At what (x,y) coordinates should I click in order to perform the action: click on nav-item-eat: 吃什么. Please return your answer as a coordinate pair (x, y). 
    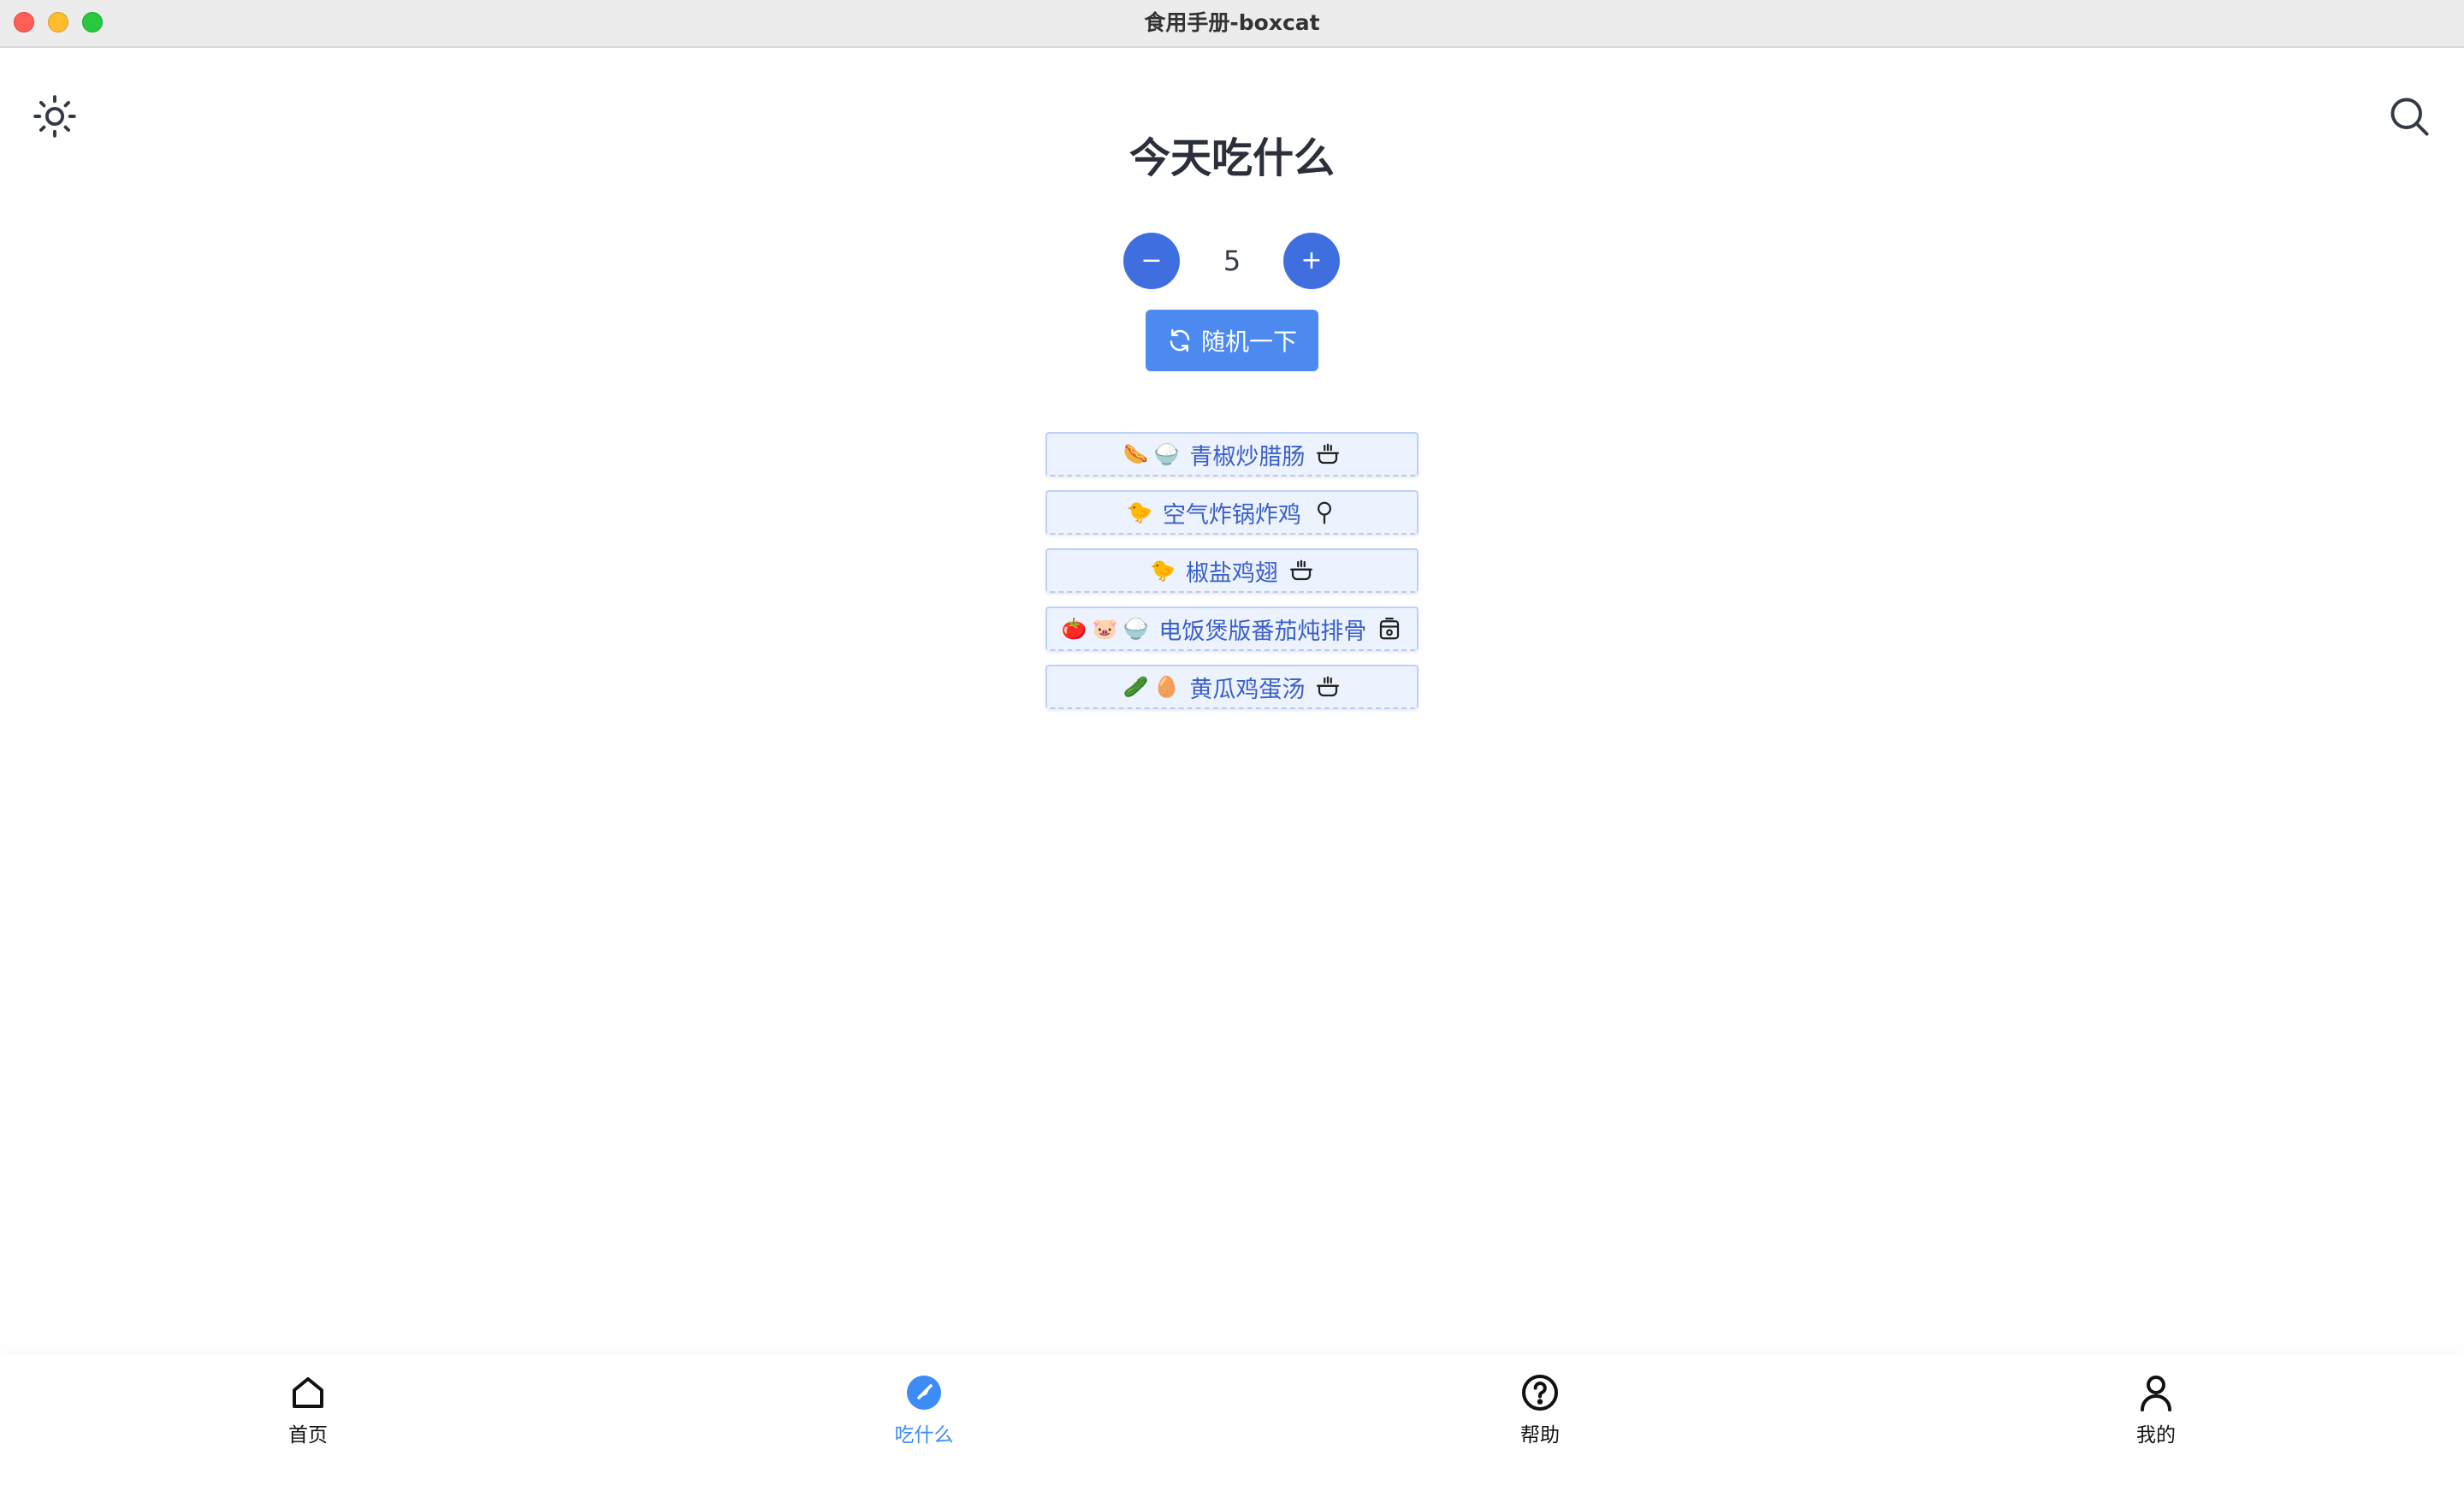
    Looking at the image, I should click on (924, 1423).